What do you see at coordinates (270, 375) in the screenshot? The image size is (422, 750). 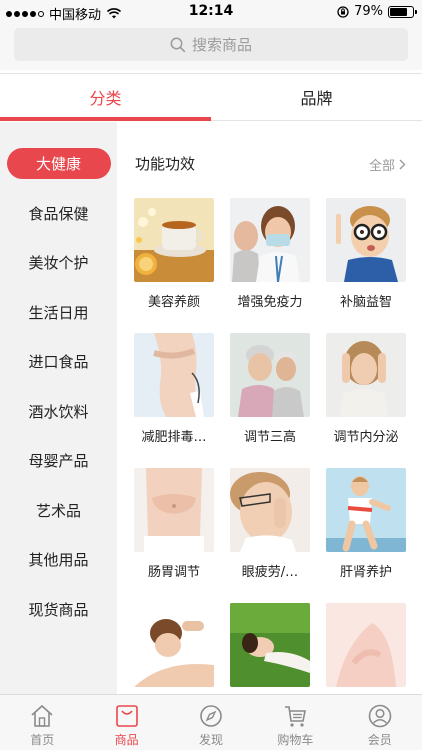 I see `elderly-couple-photo` at bounding box center [270, 375].